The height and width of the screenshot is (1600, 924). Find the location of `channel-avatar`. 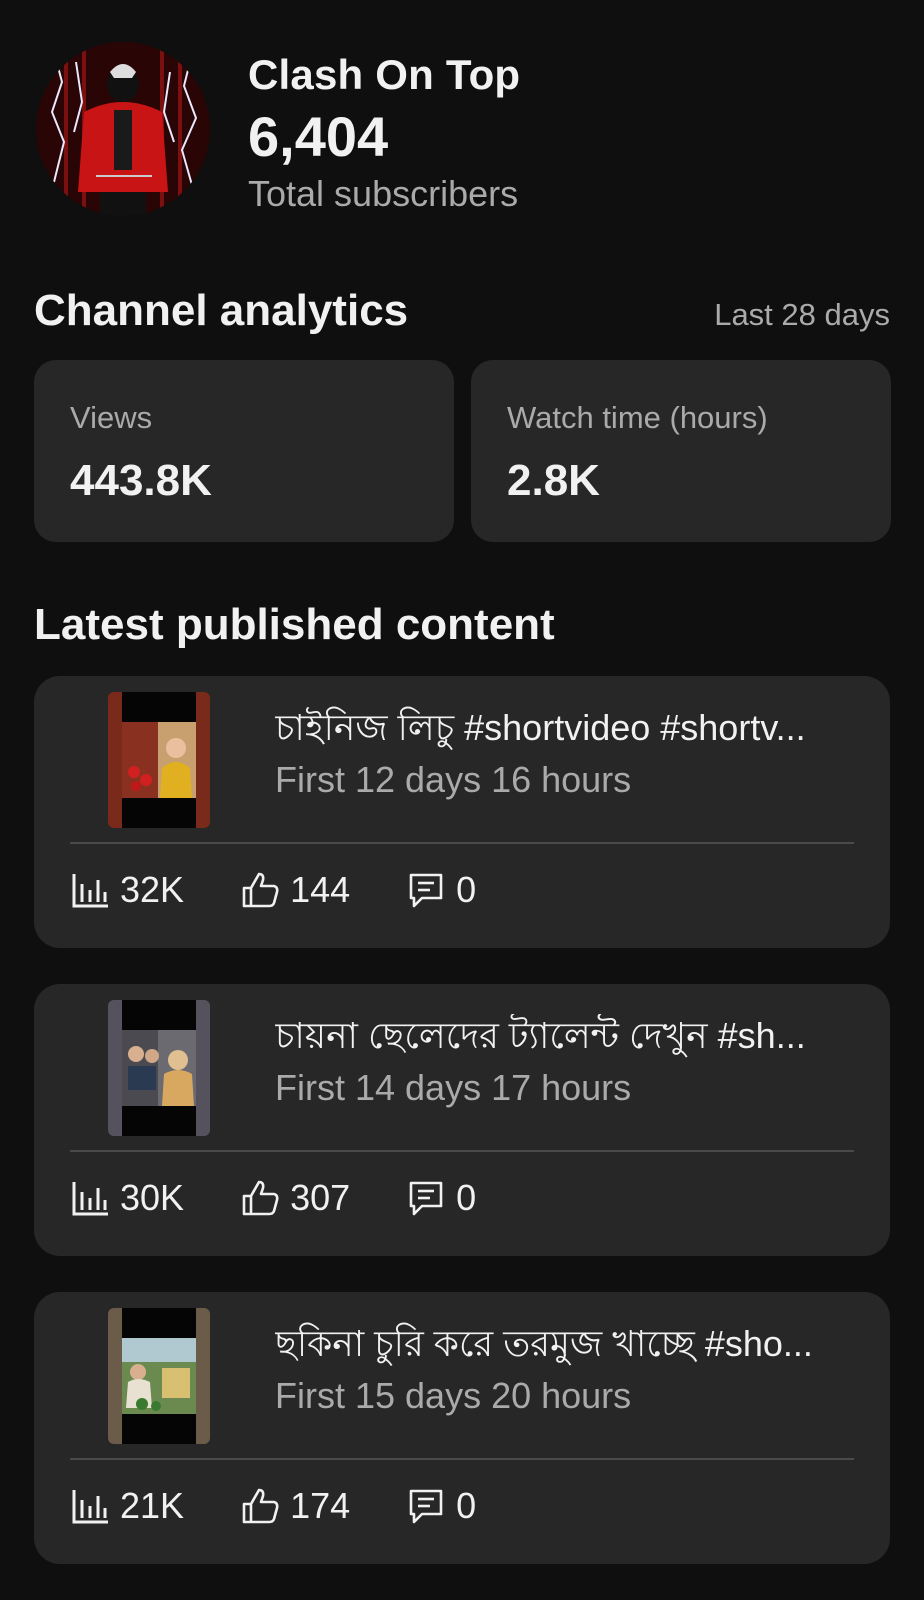

channel-avatar is located at coordinates (123, 129).